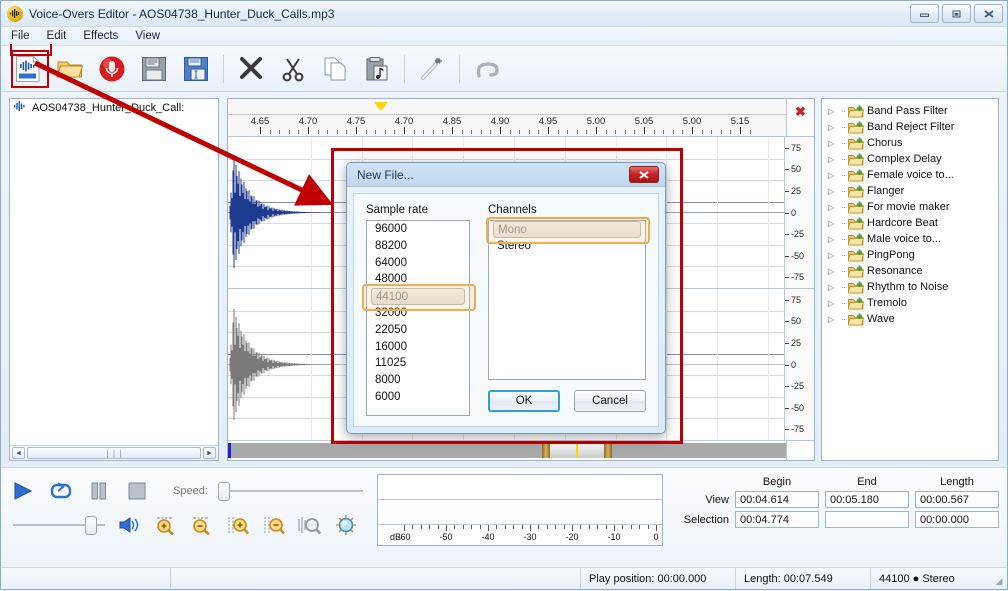 The image size is (1008, 591). Describe the element at coordinates (957, 499) in the screenshot. I see `view-length-field: 00:00.567` at that location.